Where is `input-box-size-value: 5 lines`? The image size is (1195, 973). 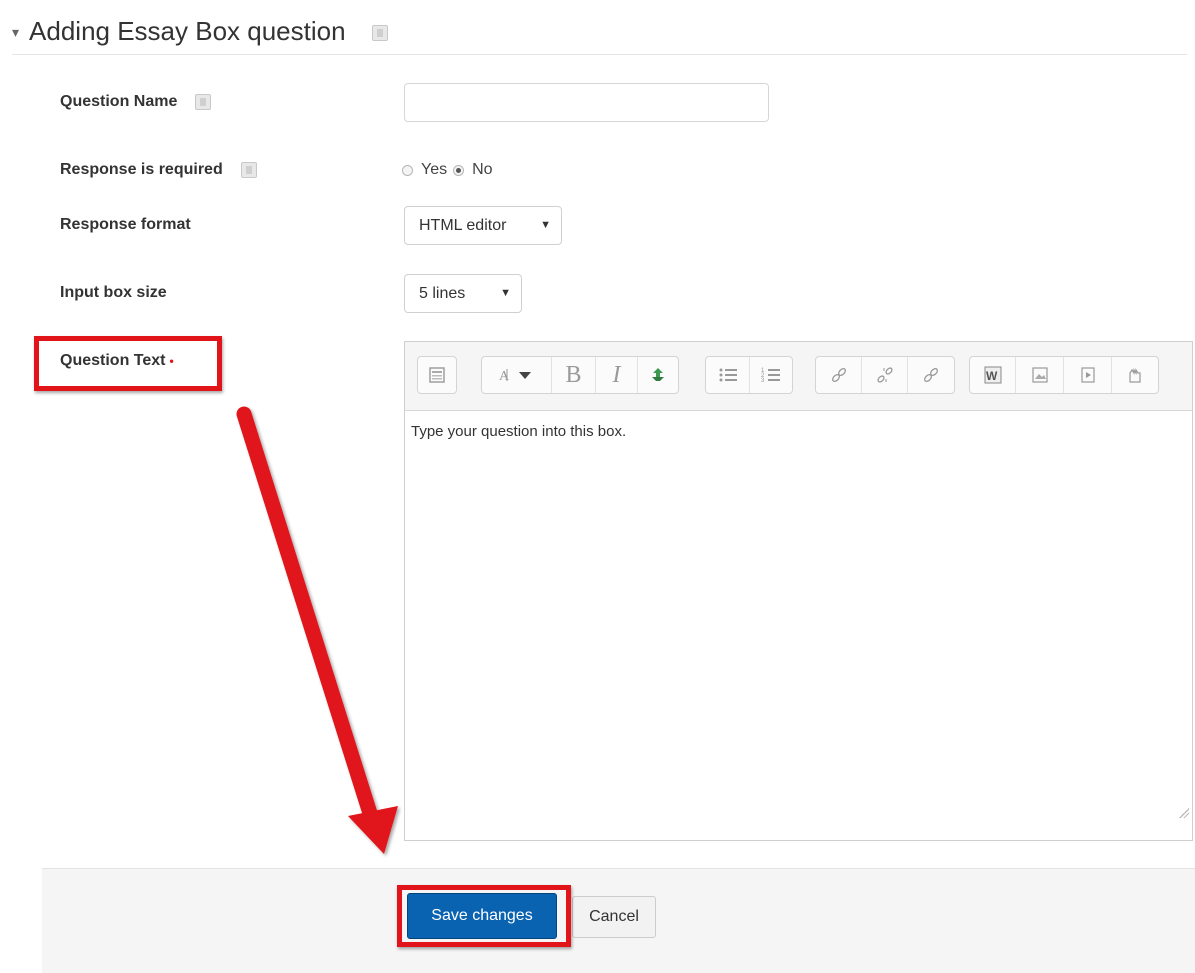
input-box-size-value: 5 lines is located at coordinates (442, 293).